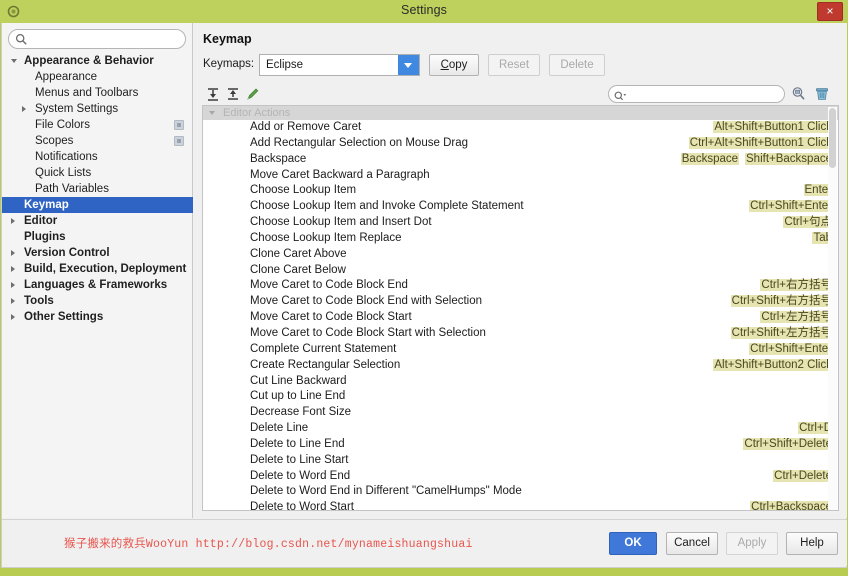 Image resolution: width=848 pixels, height=576 pixels. I want to click on sidebar-item-other-settings: Other Settings, so click(97, 317).